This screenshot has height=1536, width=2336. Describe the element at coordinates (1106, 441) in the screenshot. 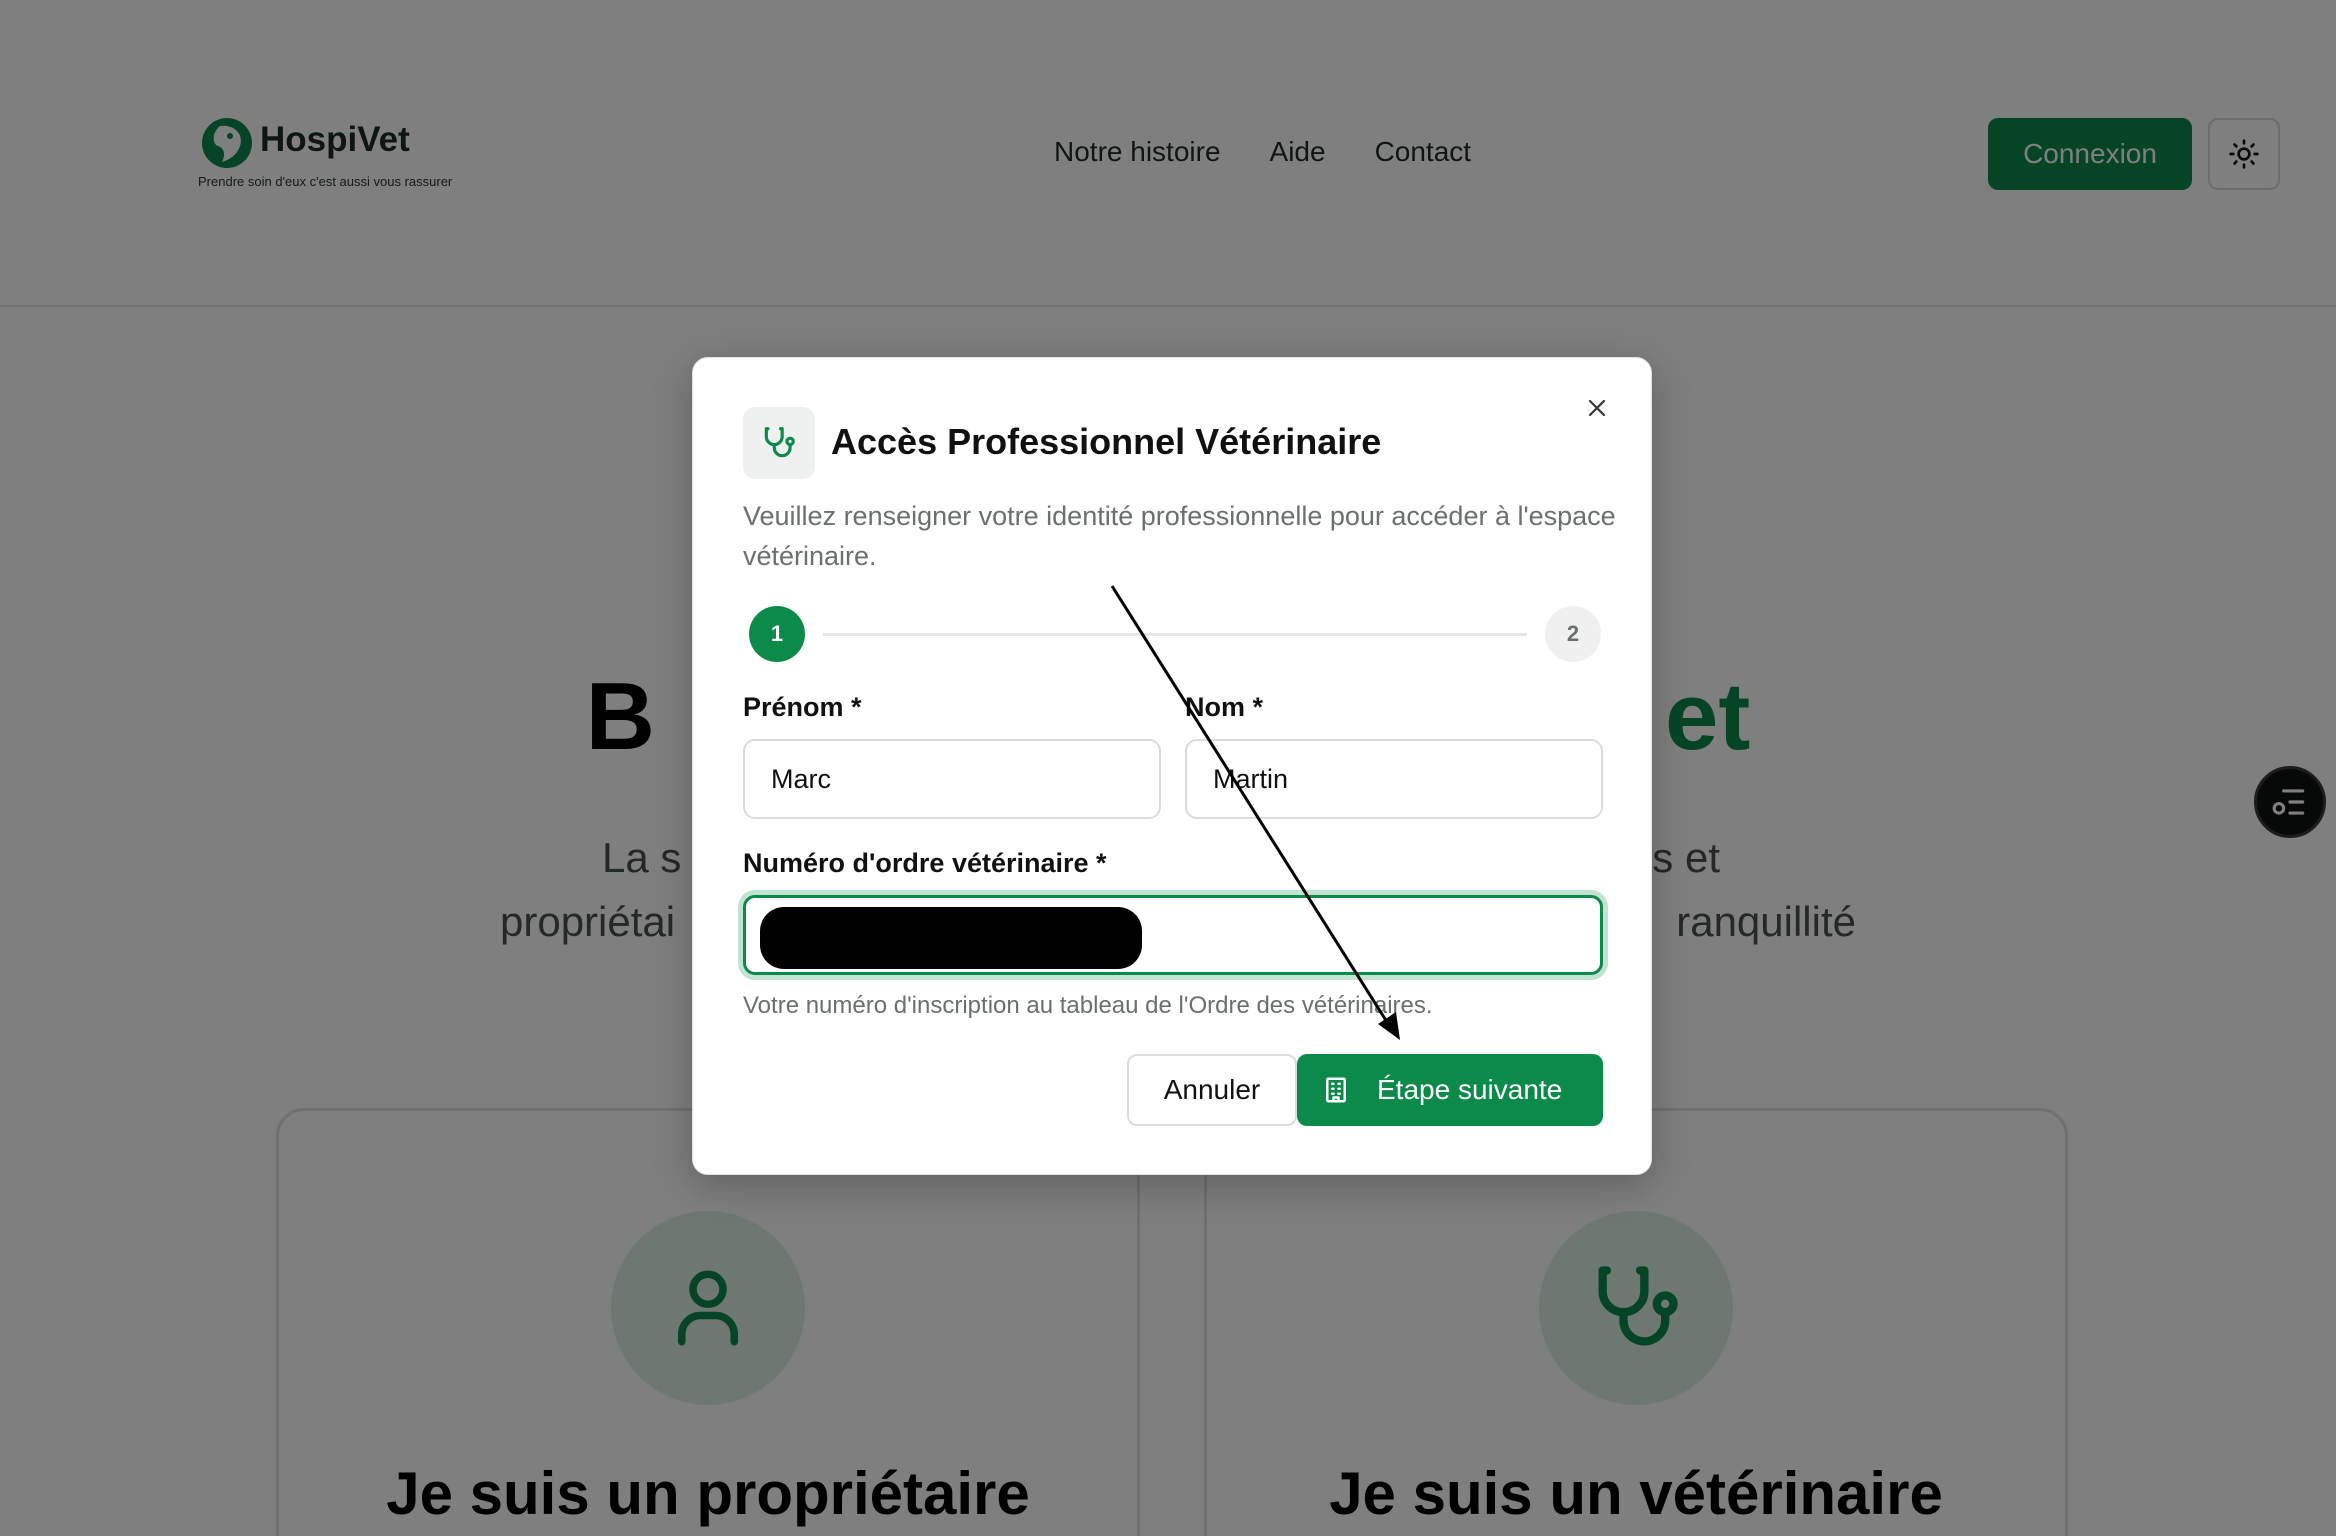

I see `dialog-title: Accès Professionnel Vétérinaire` at that location.